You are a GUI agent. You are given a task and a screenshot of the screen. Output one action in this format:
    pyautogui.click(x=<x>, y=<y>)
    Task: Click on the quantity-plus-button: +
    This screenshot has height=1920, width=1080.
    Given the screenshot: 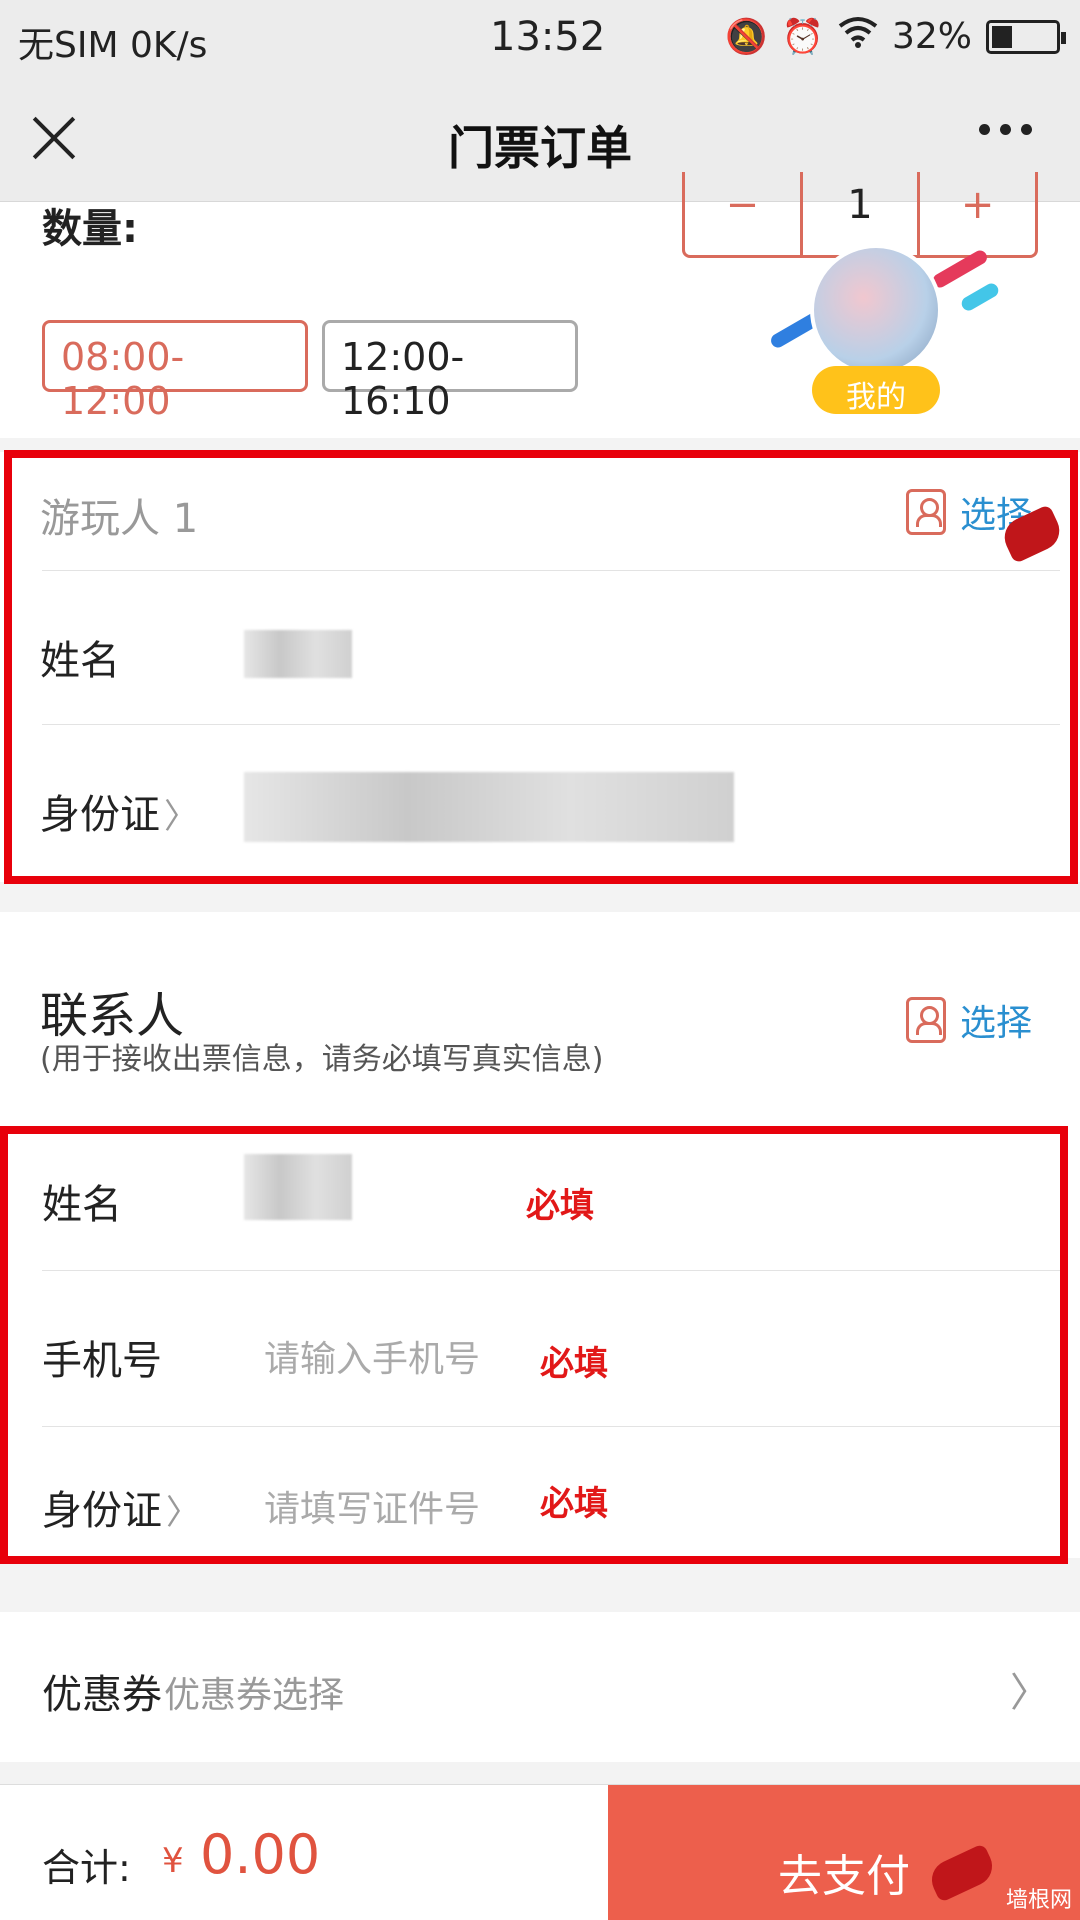 What is the action you would take?
    pyautogui.click(x=977, y=213)
    